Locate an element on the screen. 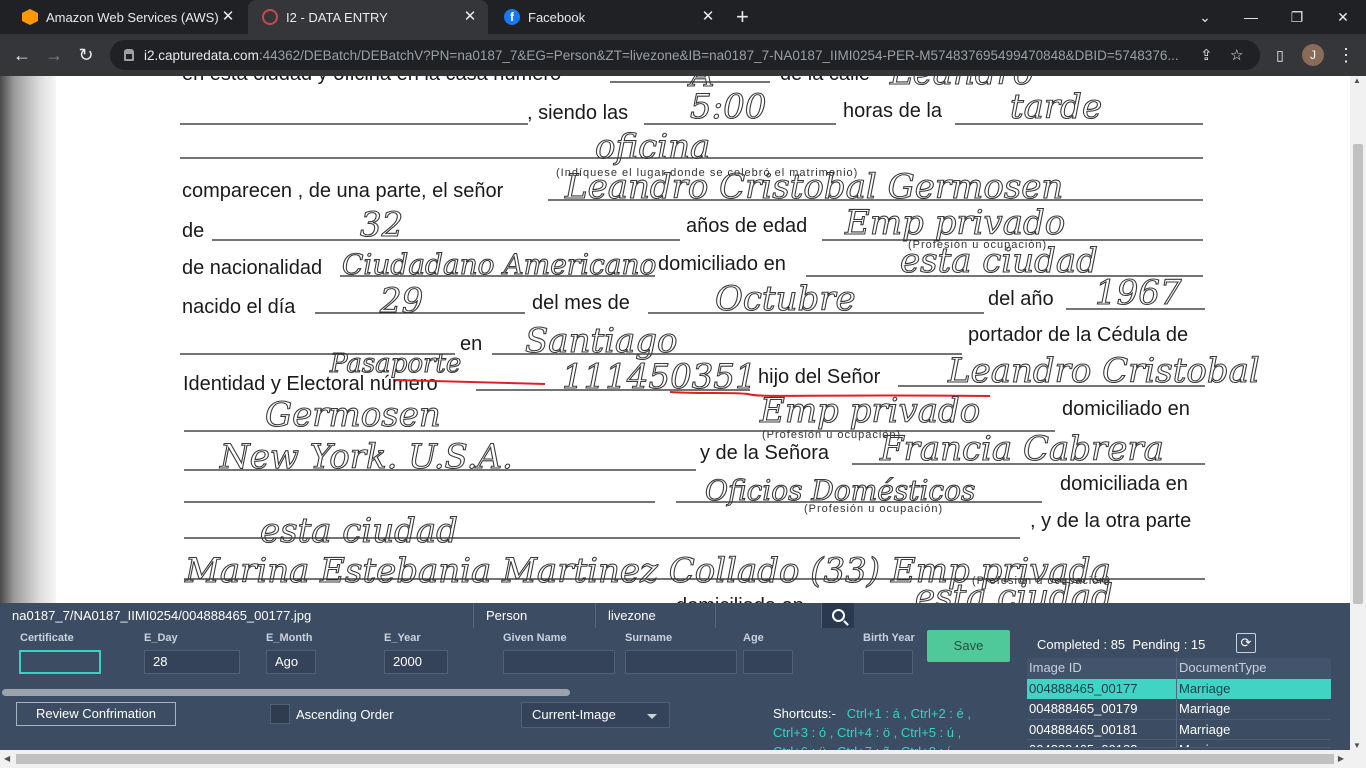 The width and height of the screenshot is (1366, 768). printed-line: de is located at coordinates (193, 231).